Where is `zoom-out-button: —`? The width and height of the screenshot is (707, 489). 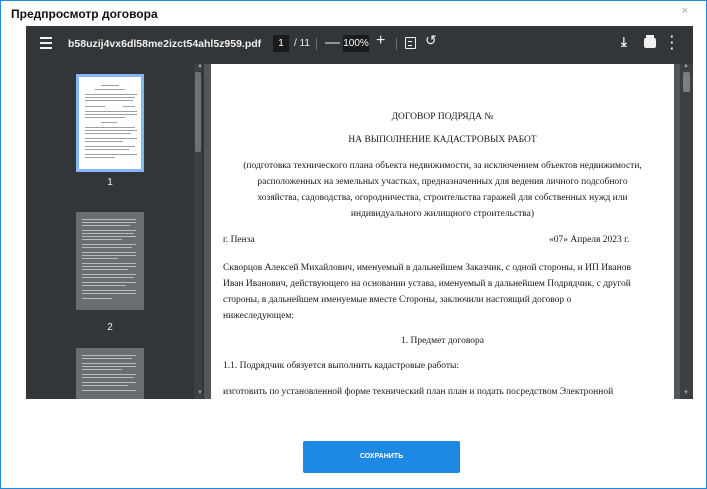 zoom-out-button: — is located at coordinates (332, 42).